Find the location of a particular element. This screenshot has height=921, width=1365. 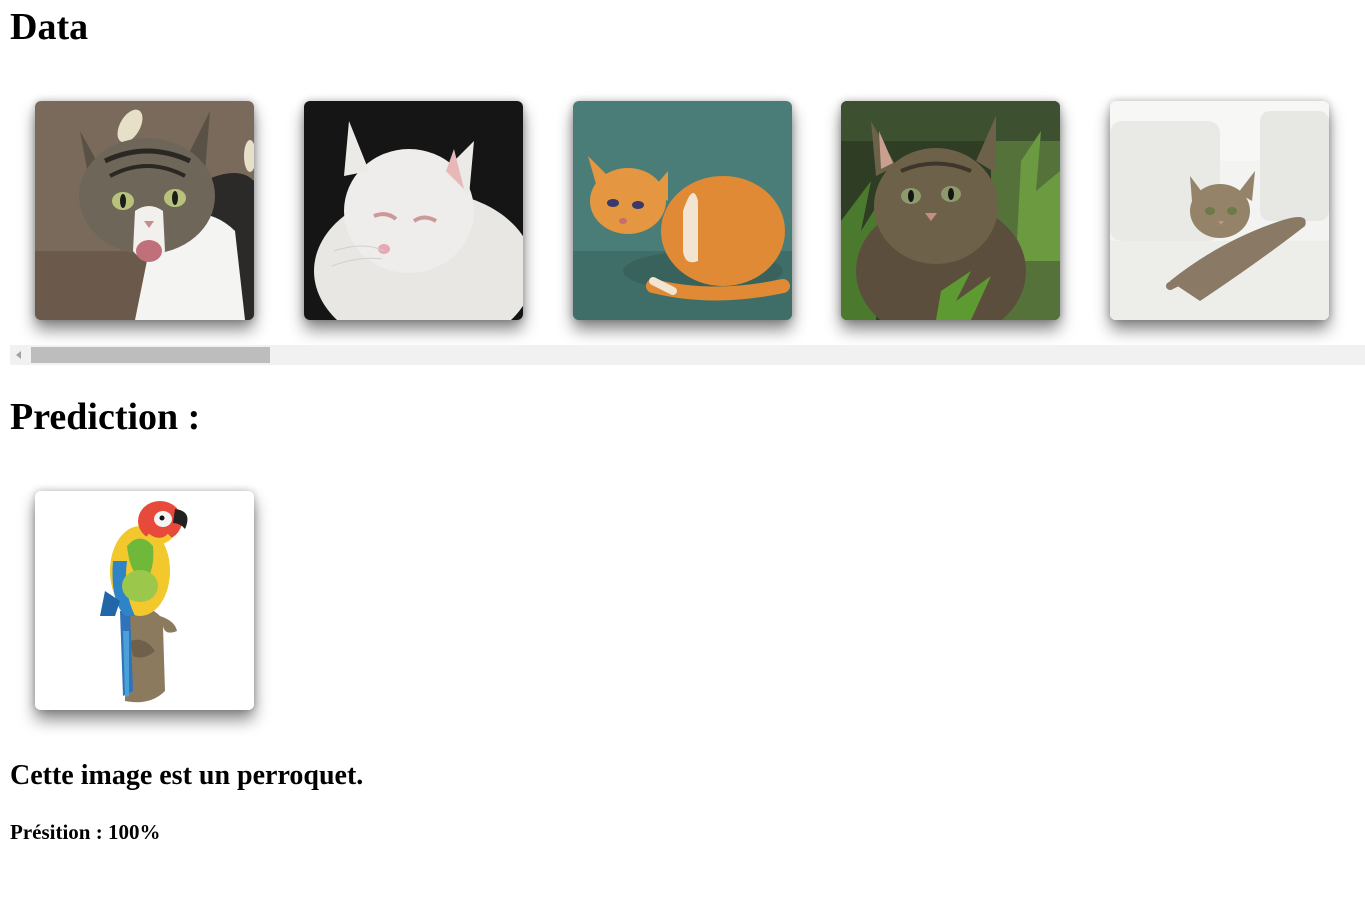

prediction-image is located at coordinates (144, 600).